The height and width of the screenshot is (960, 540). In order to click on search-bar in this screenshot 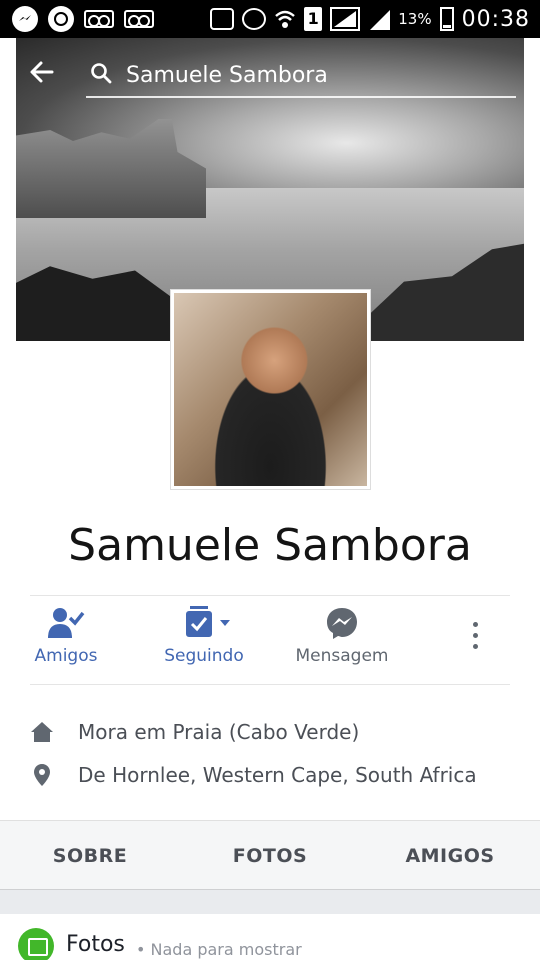, I will do `click(301, 77)`.